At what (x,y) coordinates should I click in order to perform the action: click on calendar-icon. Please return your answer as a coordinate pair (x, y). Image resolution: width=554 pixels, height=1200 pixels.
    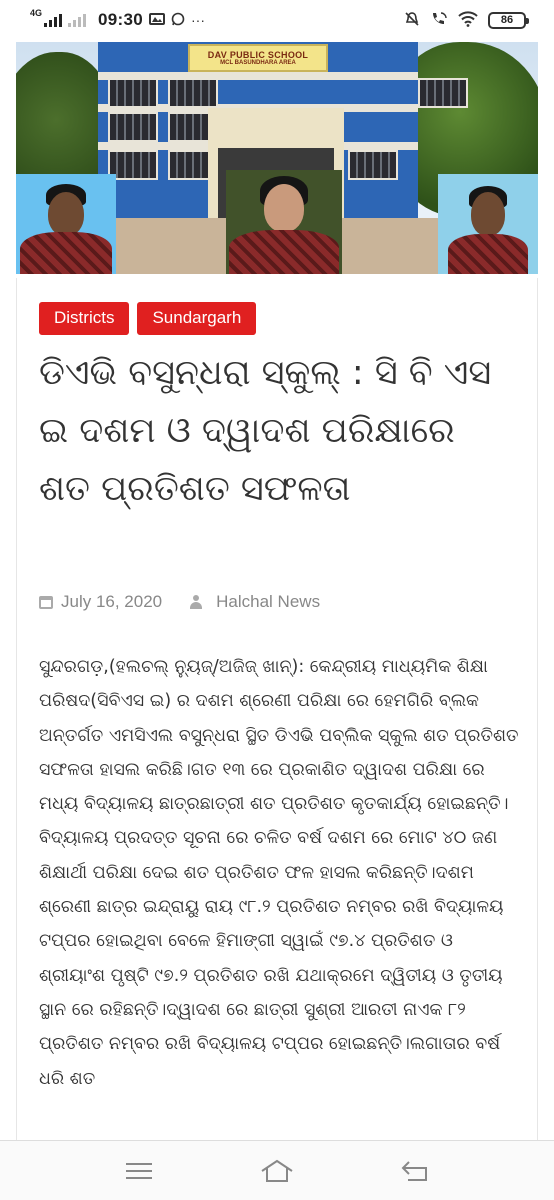
    Looking at the image, I should click on (46, 602).